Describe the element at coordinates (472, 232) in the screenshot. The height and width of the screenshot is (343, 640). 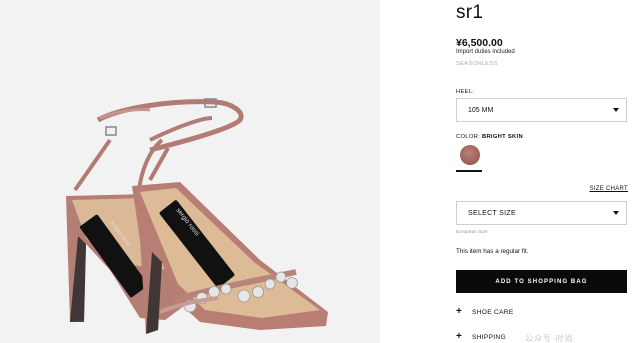
I see `european-size-note: European Size` at that location.